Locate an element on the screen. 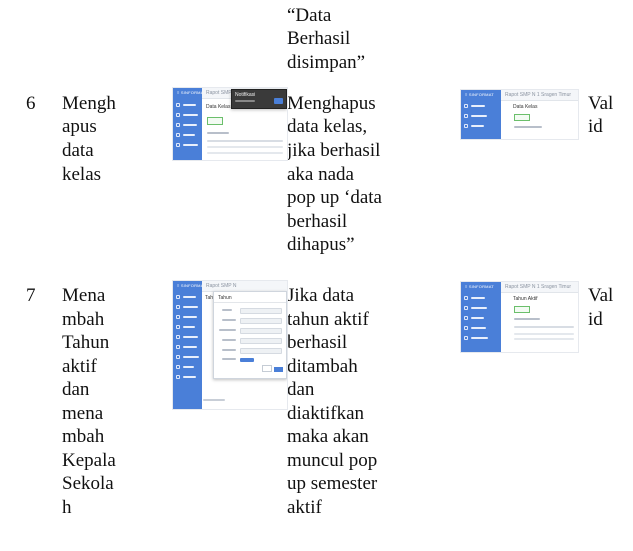  topbar-title: Rapot SMP N 1 Sragen Timur is located at coordinates (538, 287).